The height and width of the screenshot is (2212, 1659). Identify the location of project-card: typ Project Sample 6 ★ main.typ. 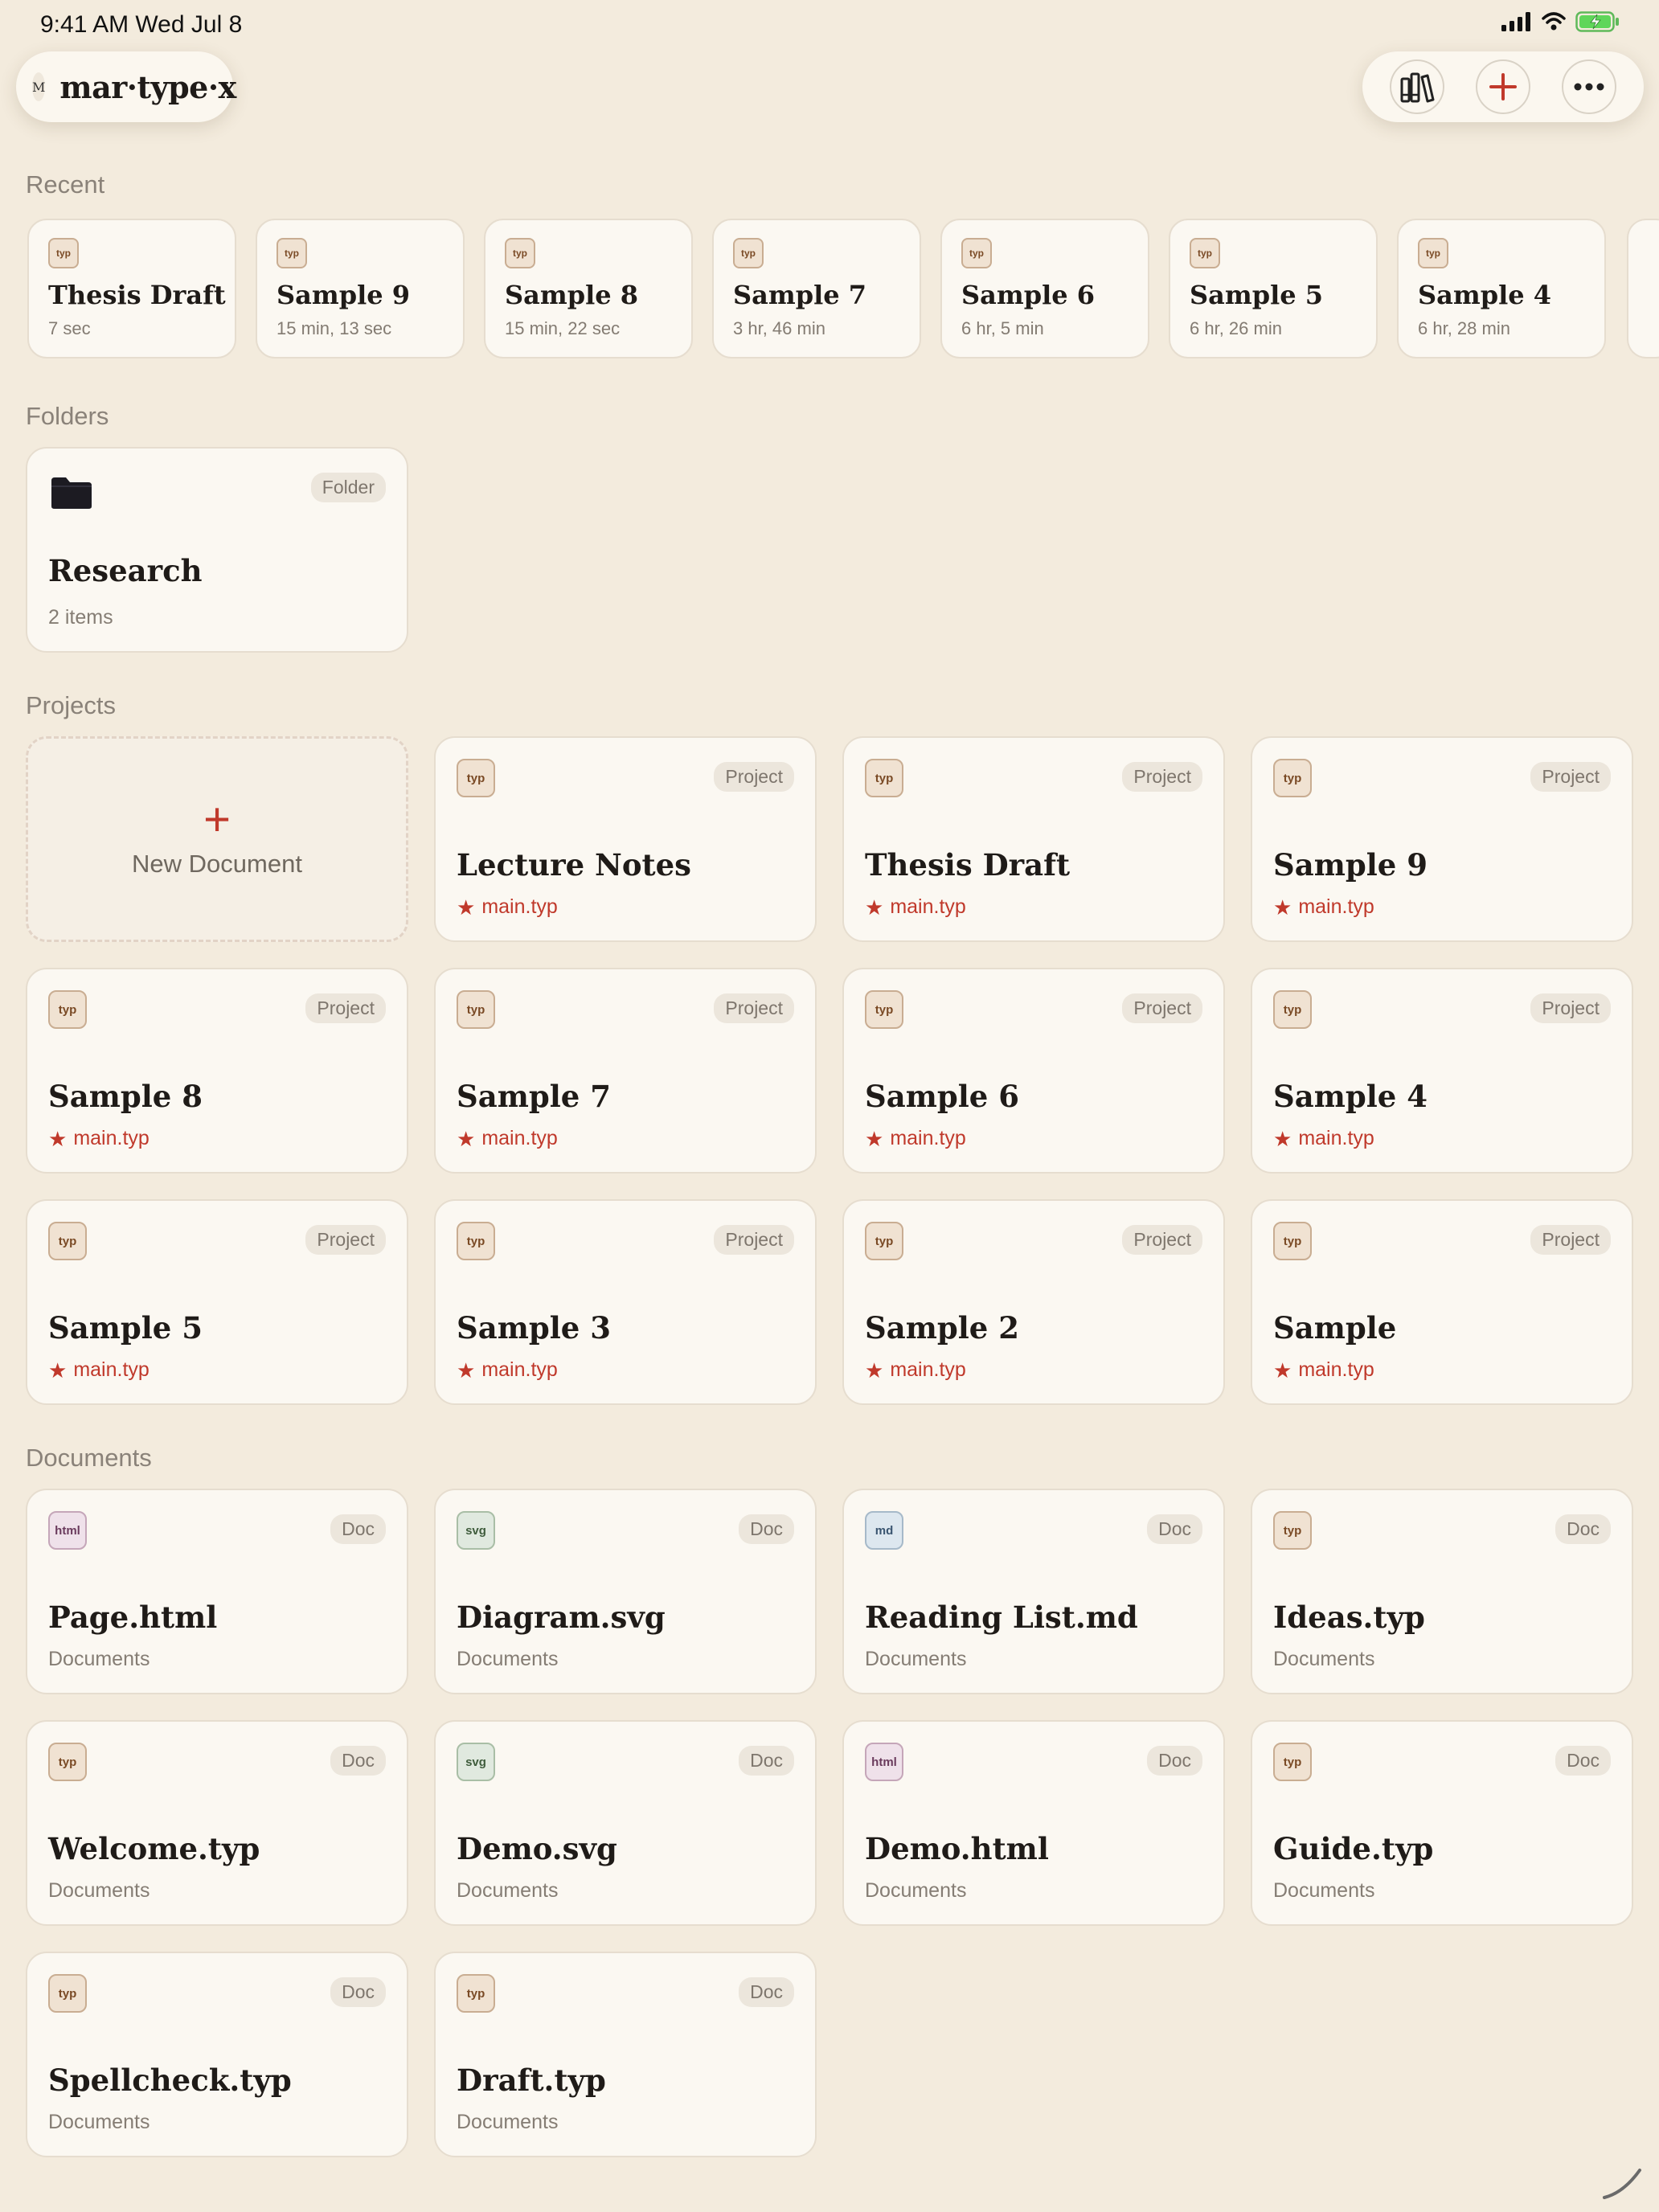
(1033, 1071).